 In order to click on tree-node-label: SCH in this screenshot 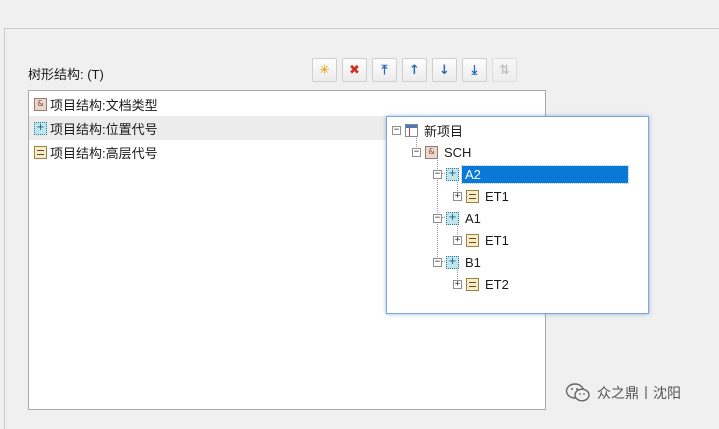, I will do `click(458, 152)`.